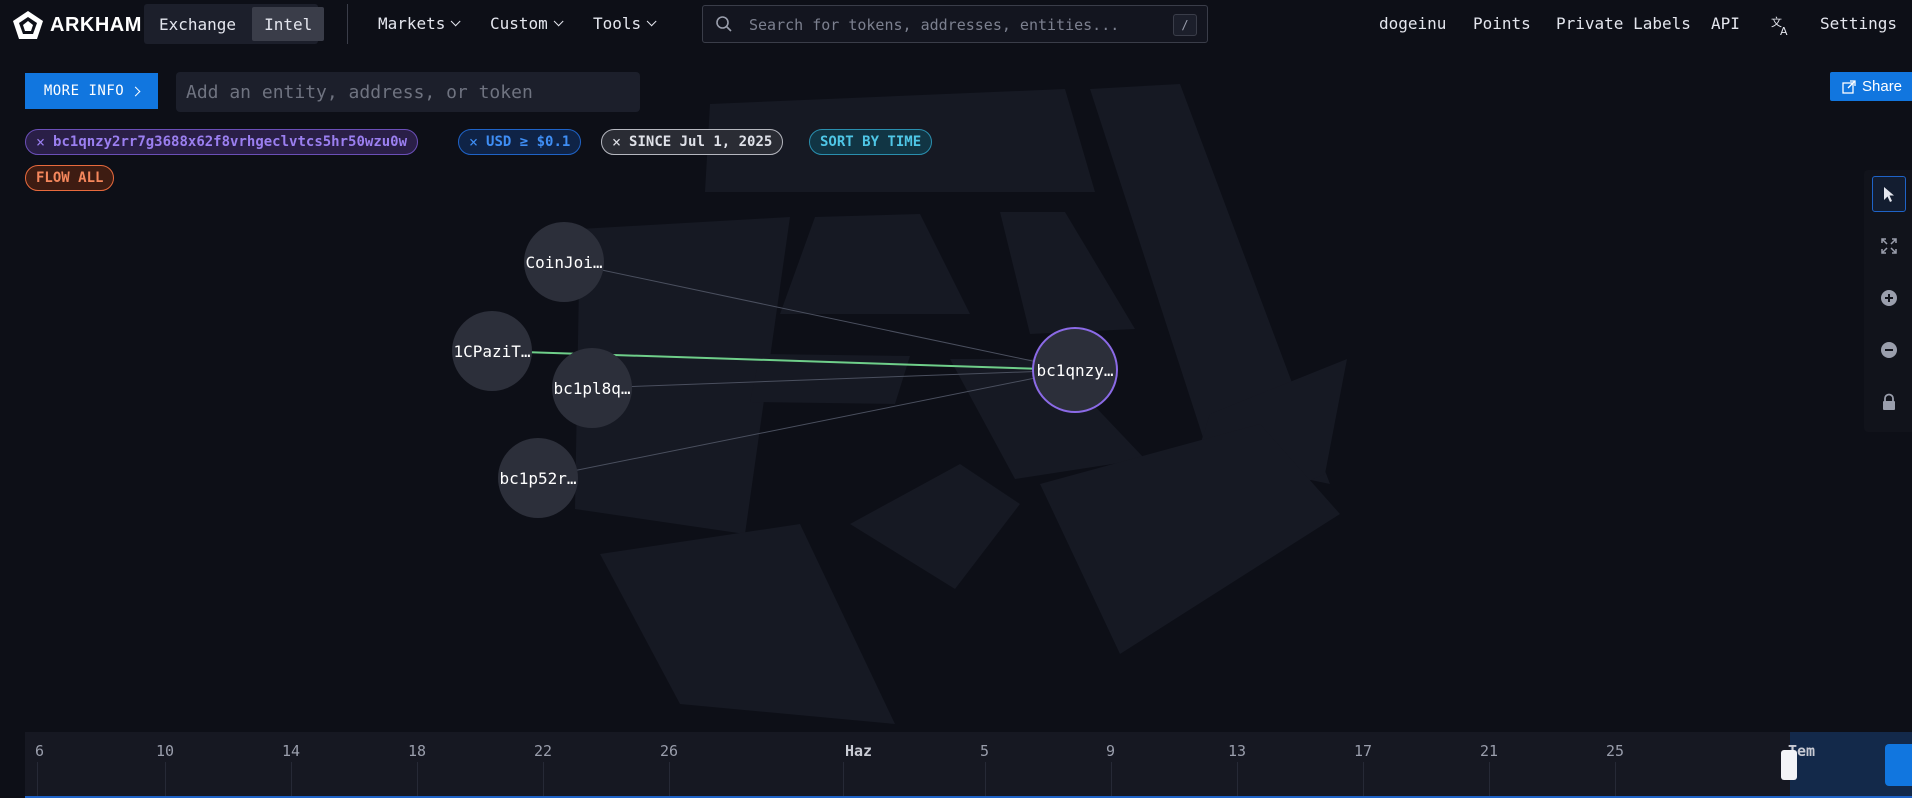 The height and width of the screenshot is (798, 1912). Describe the element at coordinates (1489, 751) in the screenshot. I see `timeline-tick: 21` at that location.